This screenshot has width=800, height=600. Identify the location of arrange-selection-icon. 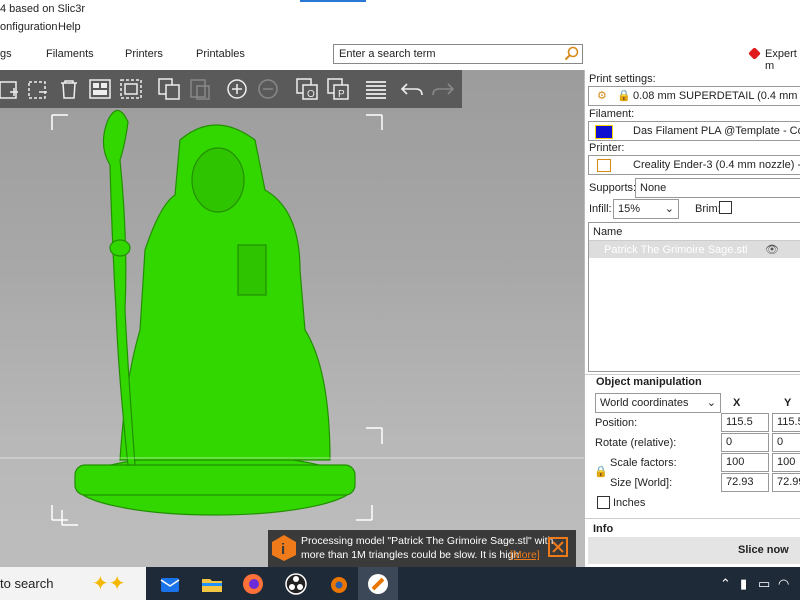
(131, 89).